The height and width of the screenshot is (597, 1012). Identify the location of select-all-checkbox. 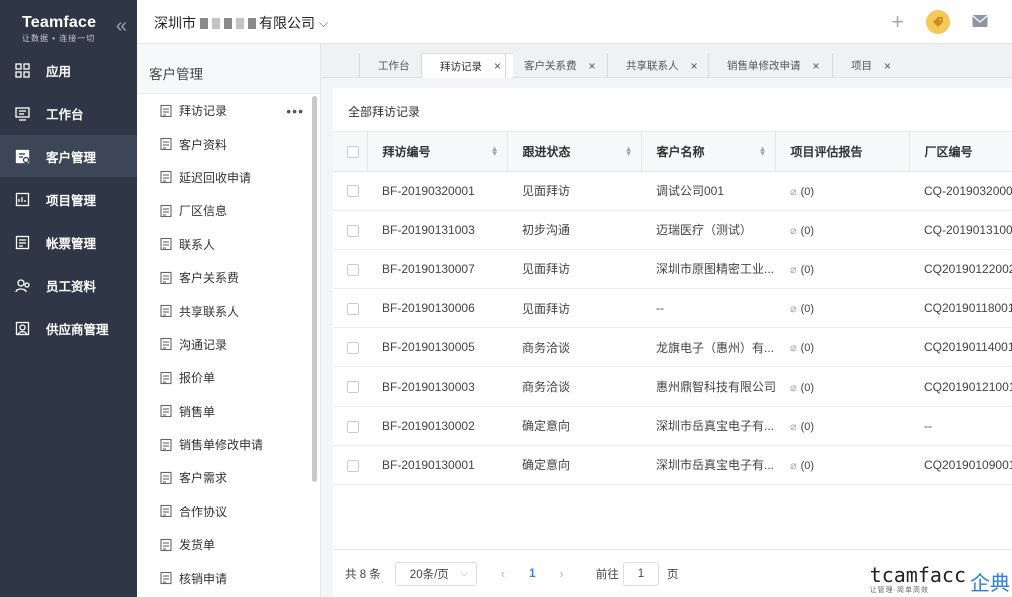
(353, 152).